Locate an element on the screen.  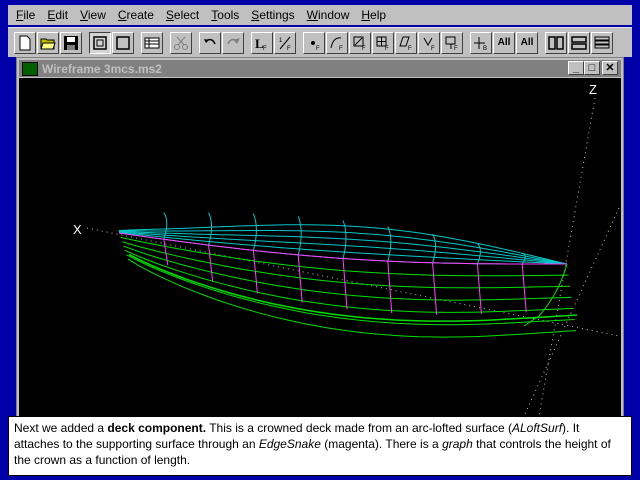
z-axis-line is located at coordinates (567, 256).